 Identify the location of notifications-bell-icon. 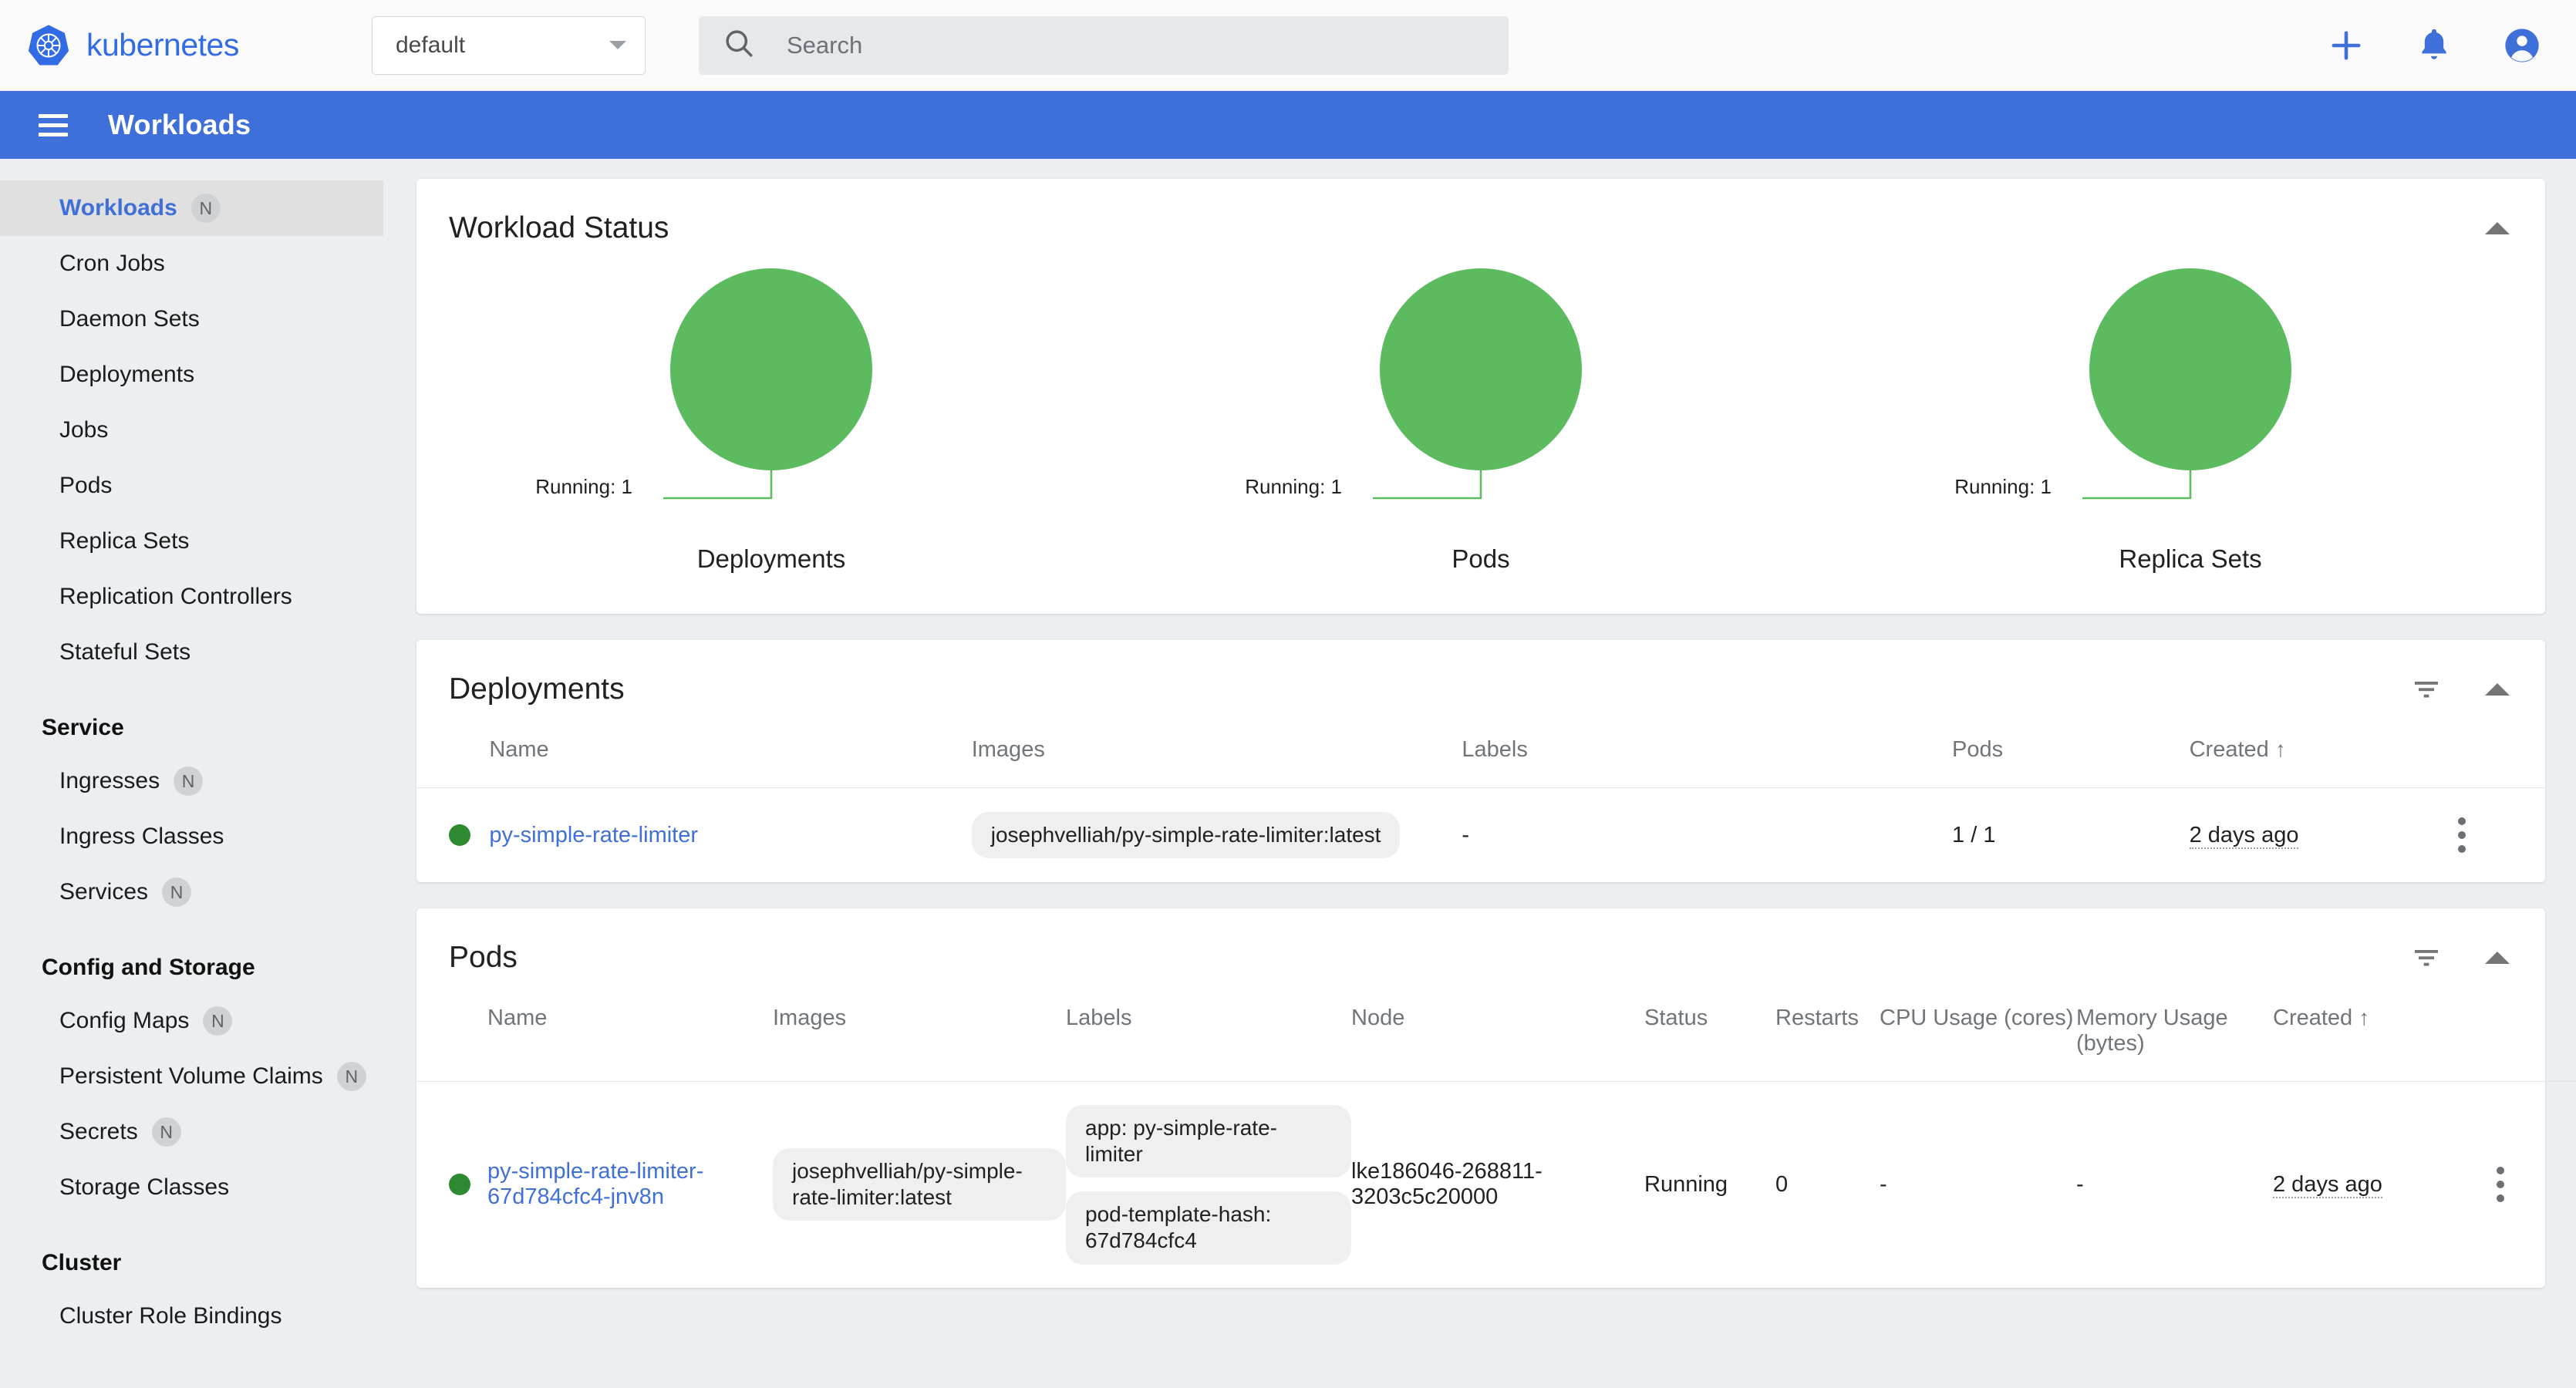
(2434, 45).